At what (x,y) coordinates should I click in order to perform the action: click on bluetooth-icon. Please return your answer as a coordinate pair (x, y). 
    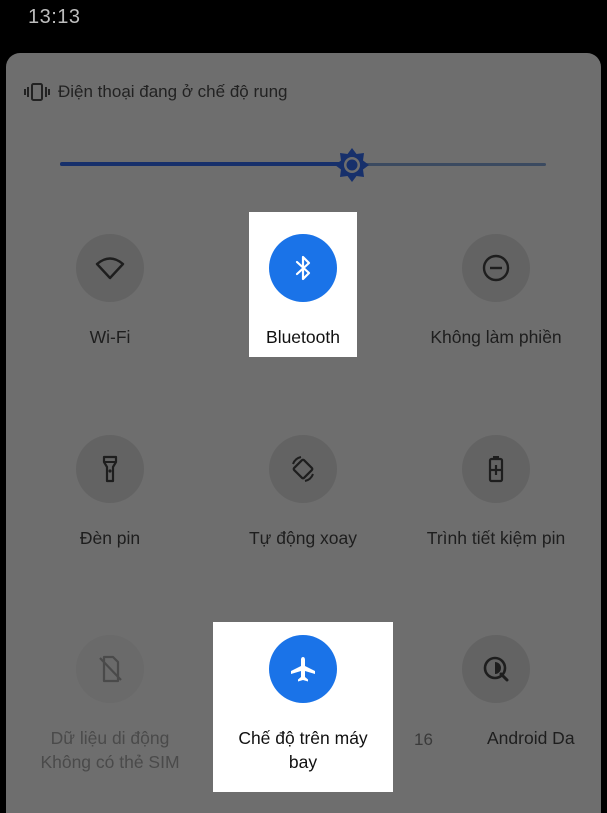
    Looking at the image, I should click on (303, 268).